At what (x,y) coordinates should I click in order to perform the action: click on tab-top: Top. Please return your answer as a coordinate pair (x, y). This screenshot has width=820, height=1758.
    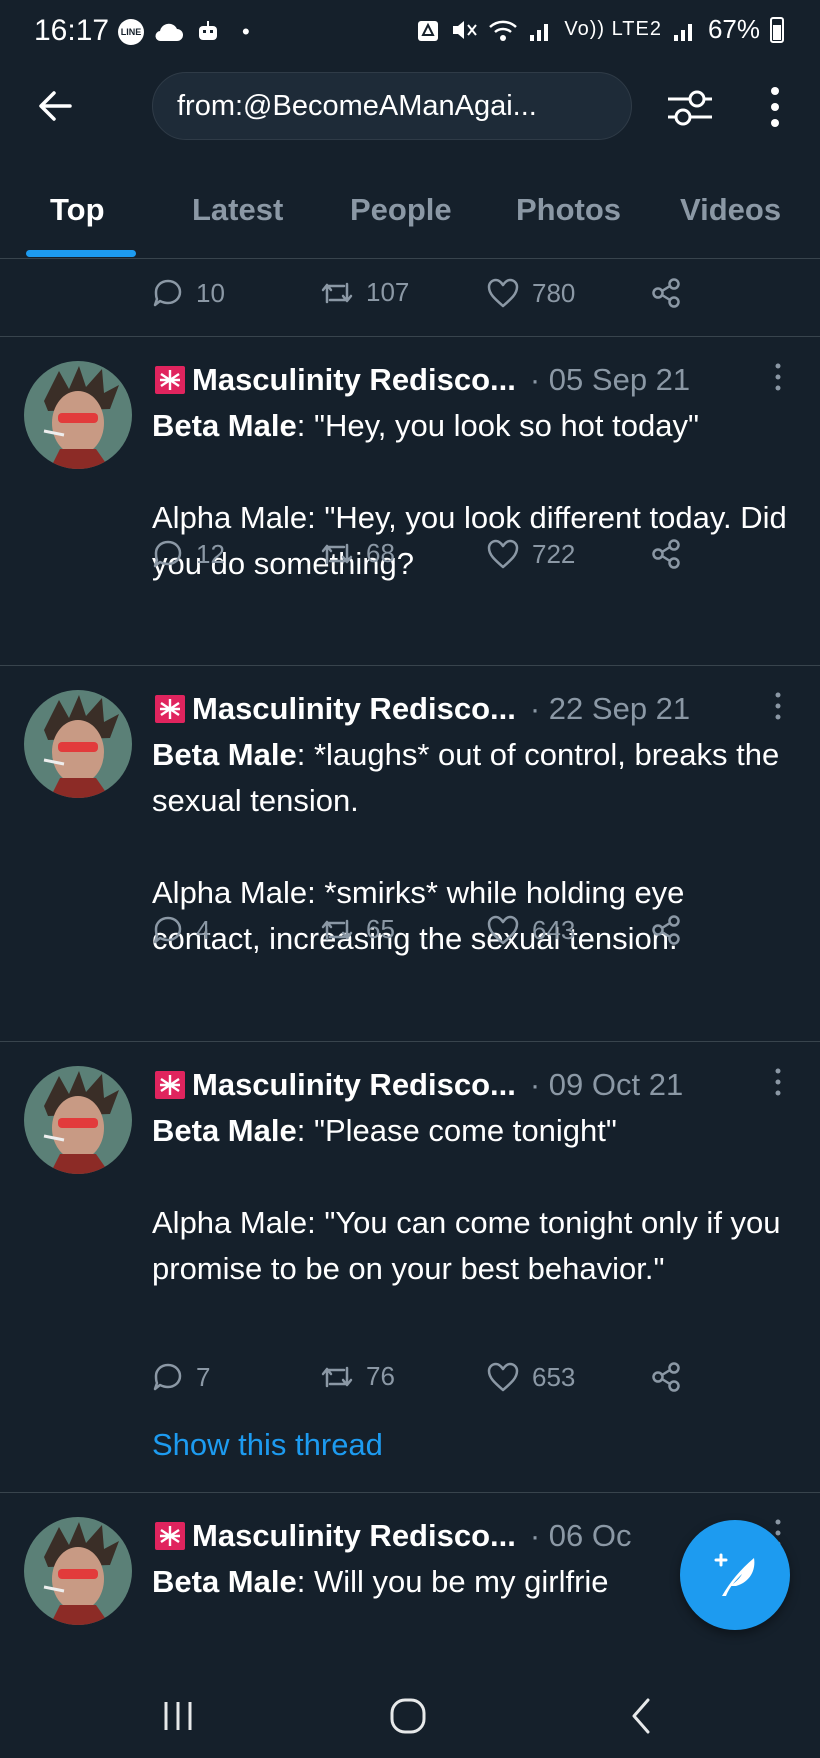
    Looking at the image, I should click on (77, 210).